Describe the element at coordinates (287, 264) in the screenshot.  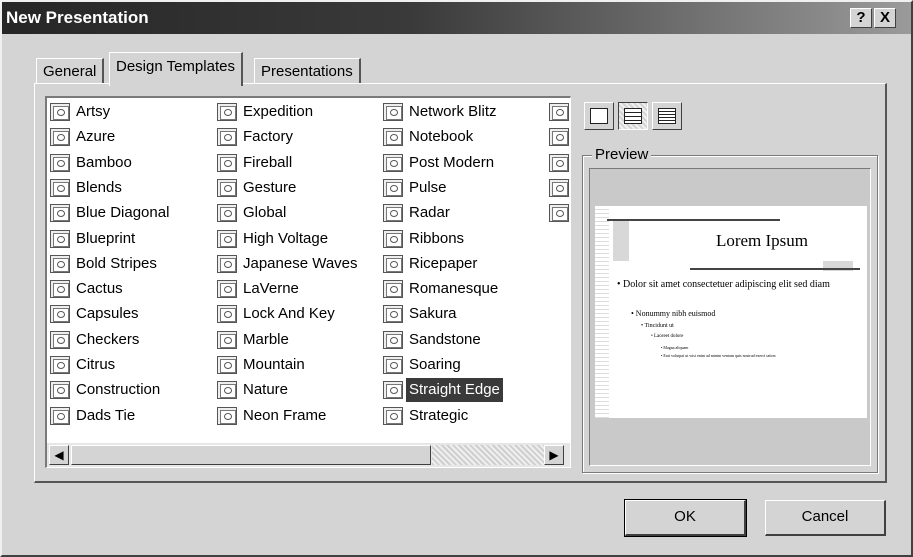
I see `template-item: Japanese Waves` at that location.